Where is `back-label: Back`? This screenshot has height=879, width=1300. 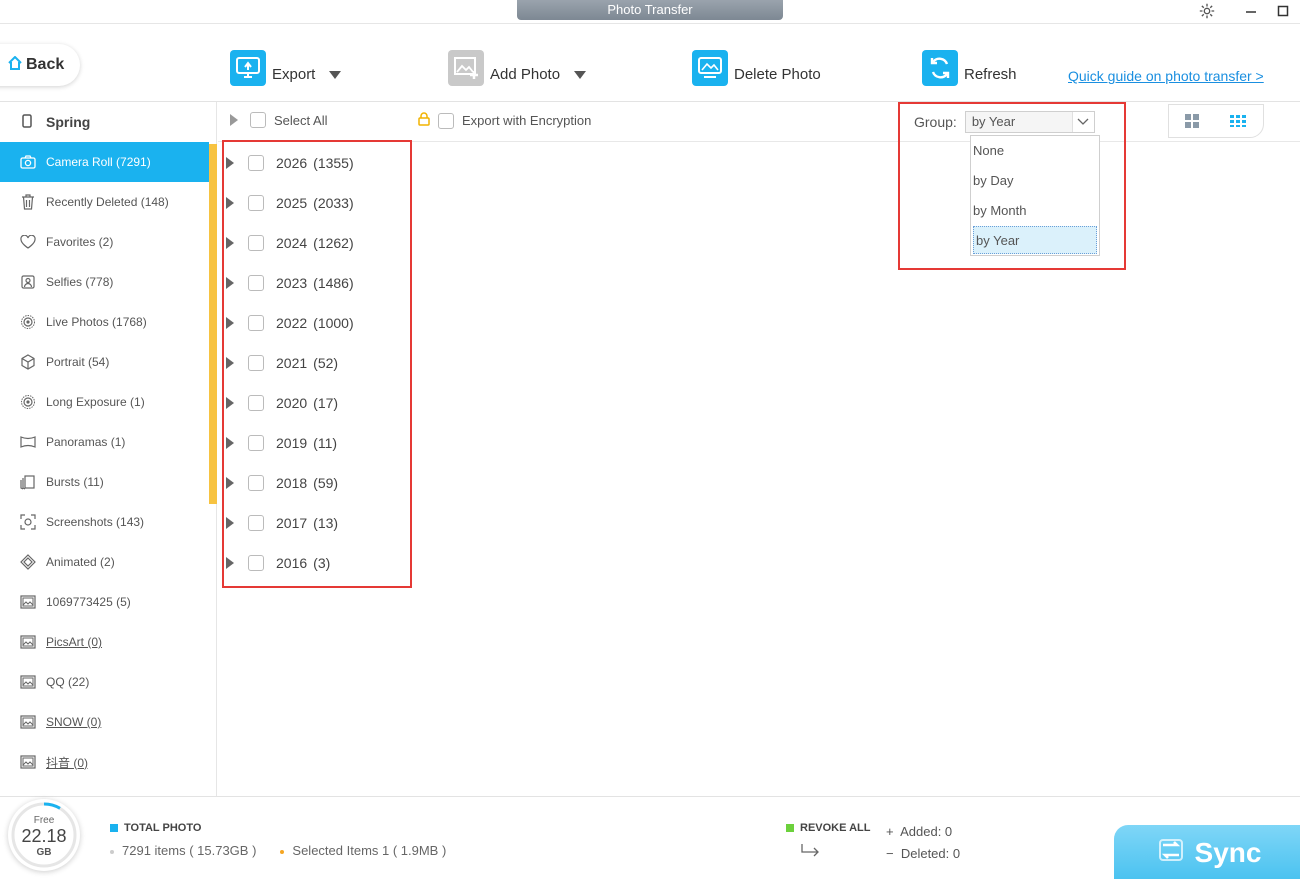
back-label: Back is located at coordinates (45, 64).